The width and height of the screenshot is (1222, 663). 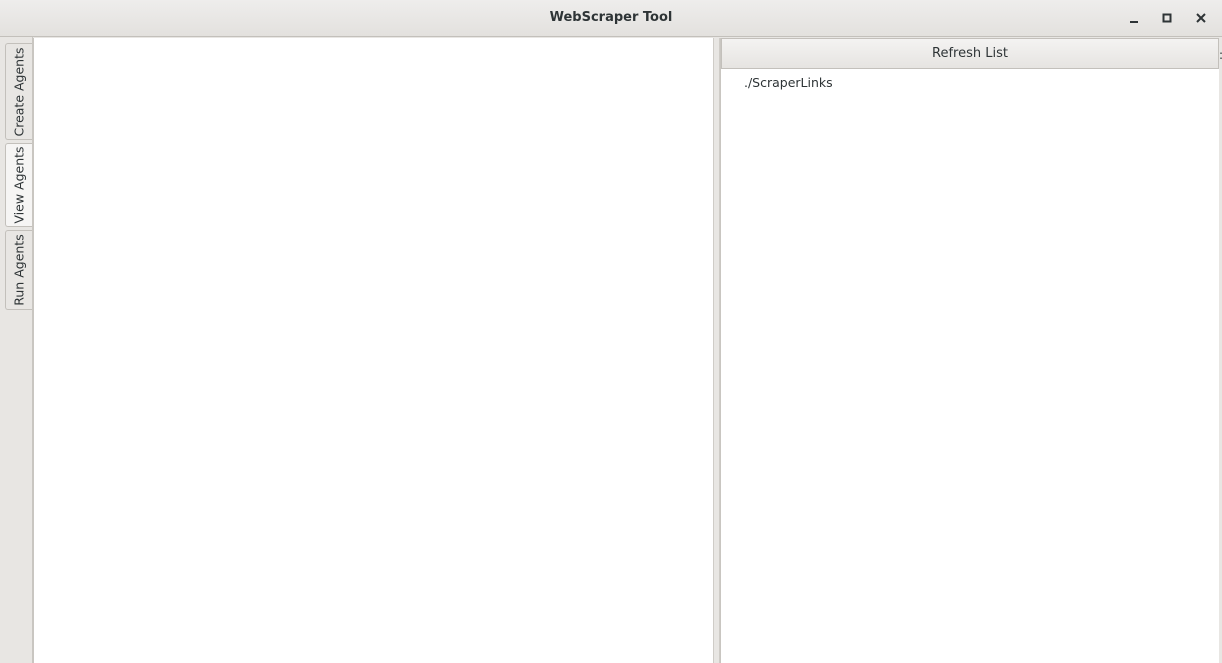 I want to click on tab-create-agents: Create Agents, so click(x=18, y=91).